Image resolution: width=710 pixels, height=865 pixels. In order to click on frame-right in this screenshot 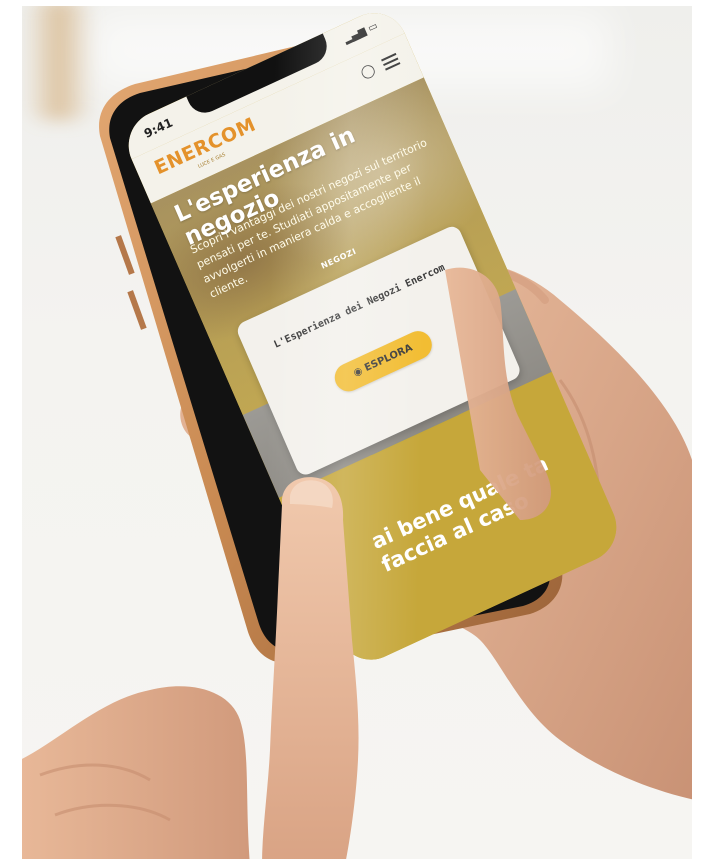, I will do `click(701, 432)`.